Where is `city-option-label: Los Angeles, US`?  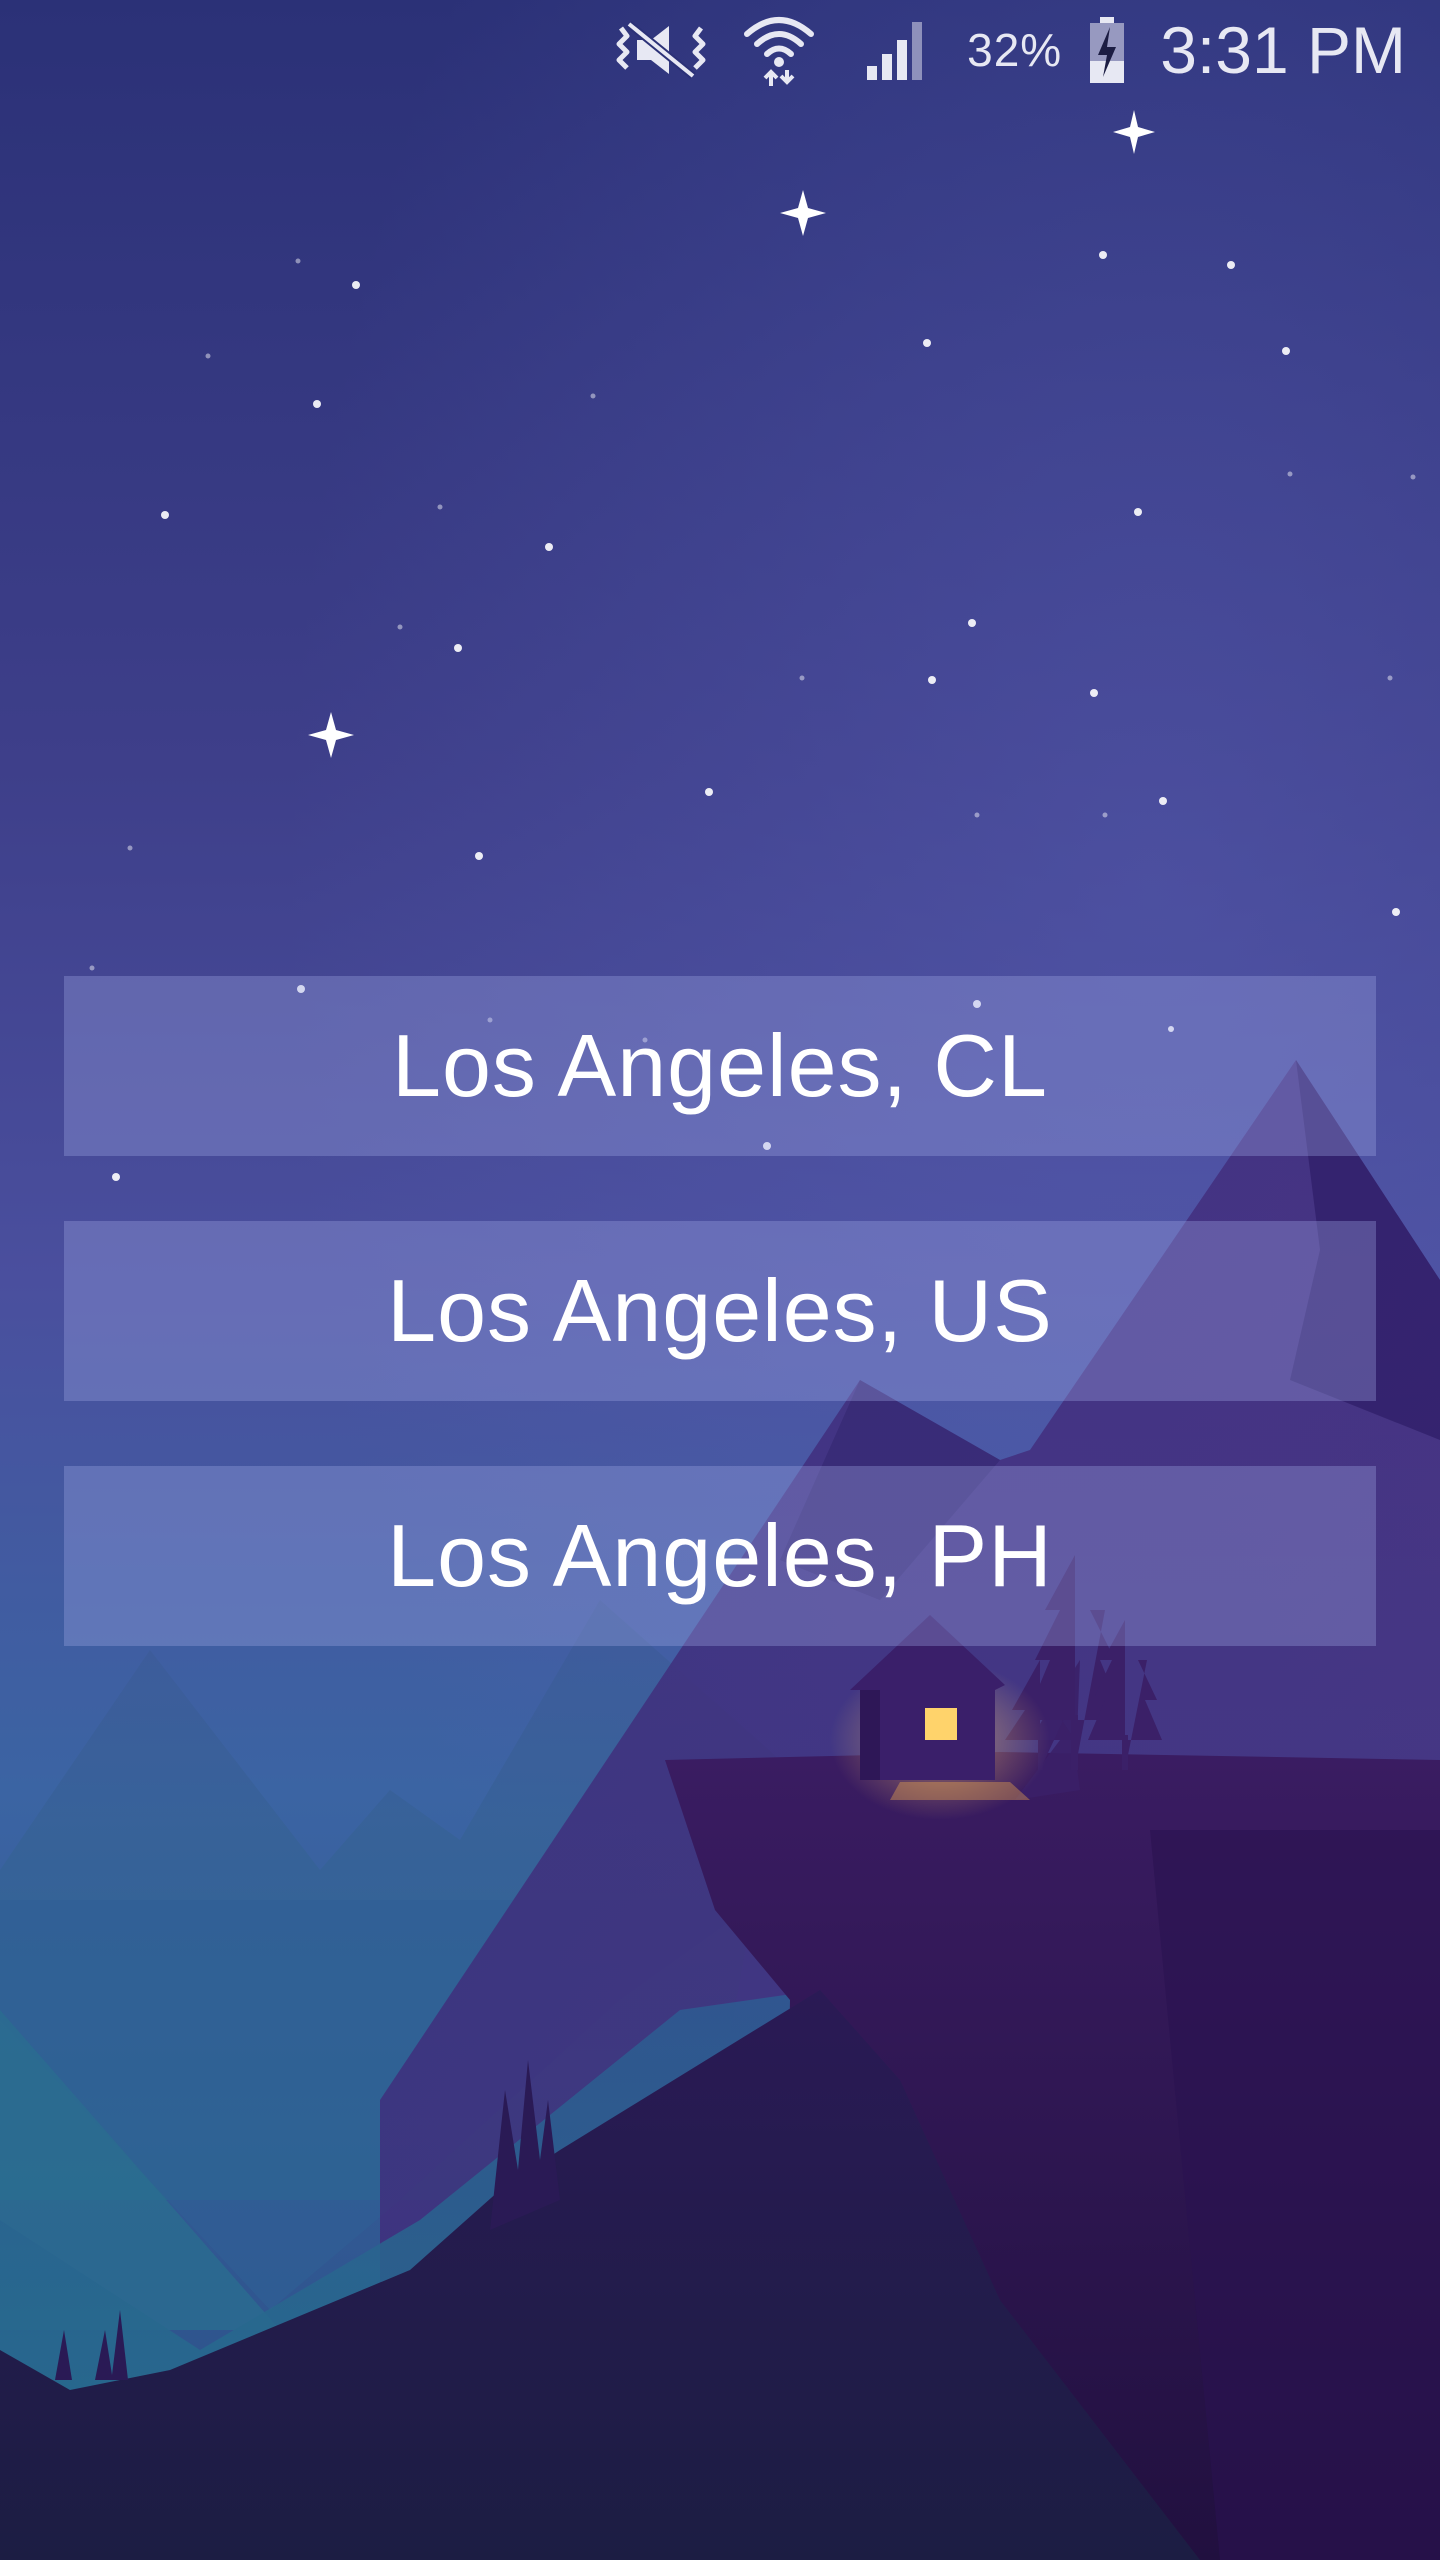 city-option-label: Los Angeles, US is located at coordinates (720, 1310).